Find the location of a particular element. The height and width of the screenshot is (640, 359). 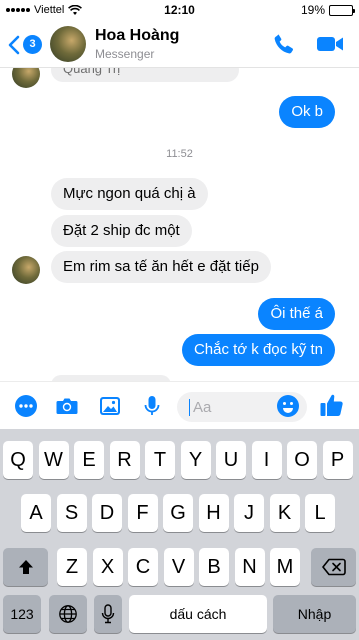

key-x: X is located at coordinates (107, 567).